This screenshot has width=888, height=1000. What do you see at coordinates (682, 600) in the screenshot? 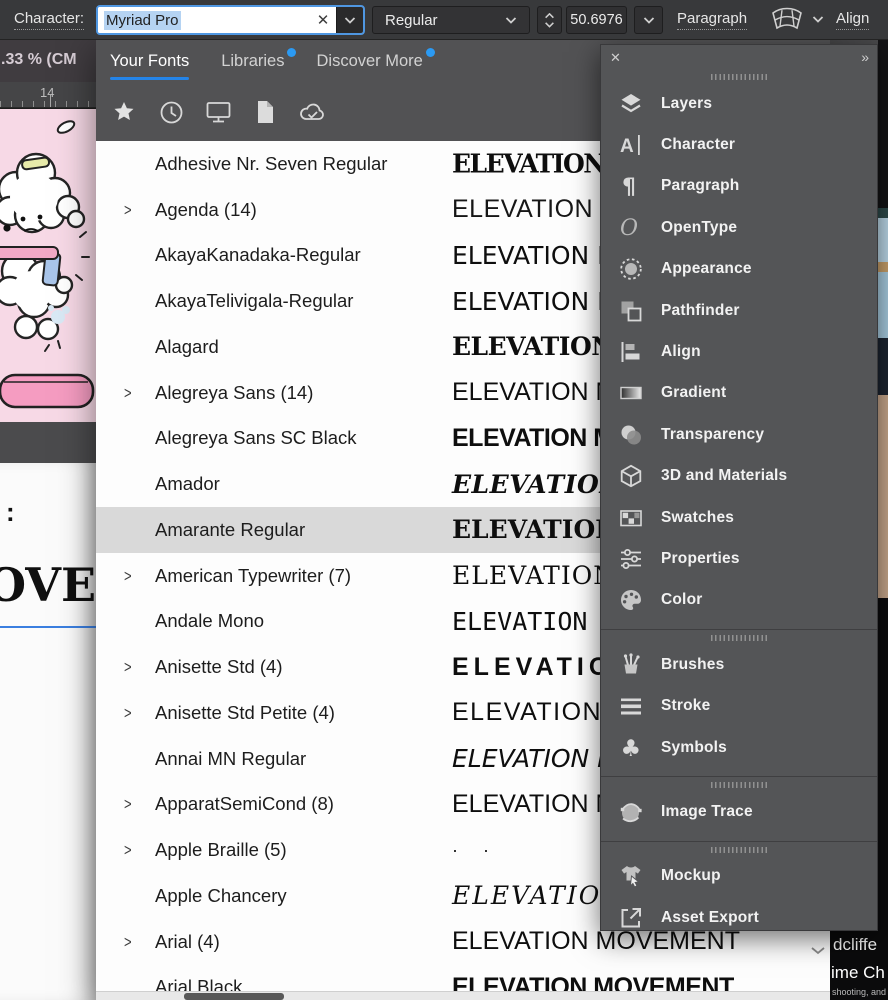
I see `dock-item-label: Color` at bounding box center [682, 600].